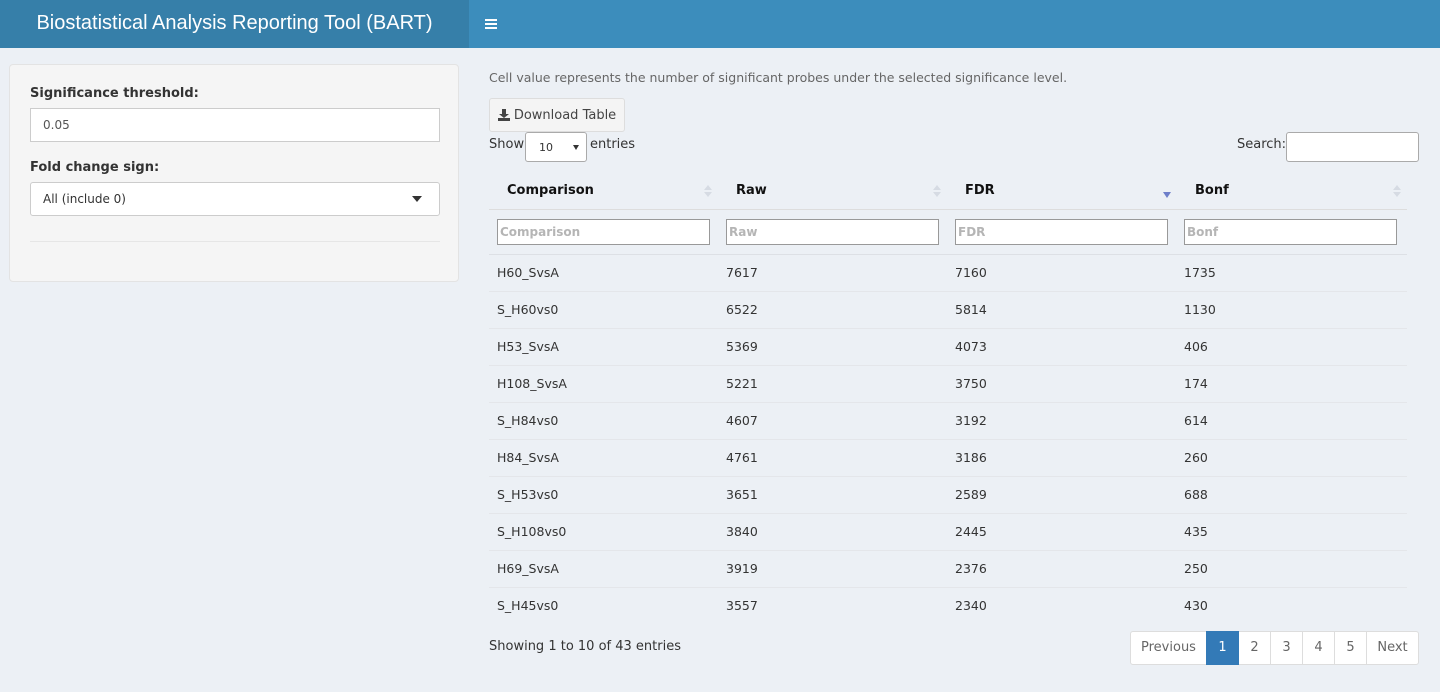 The width and height of the screenshot is (1440, 692). What do you see at coordinates (235, 125) in the screenshot?
I see `threshold-input` at bounding box center [235, 125].